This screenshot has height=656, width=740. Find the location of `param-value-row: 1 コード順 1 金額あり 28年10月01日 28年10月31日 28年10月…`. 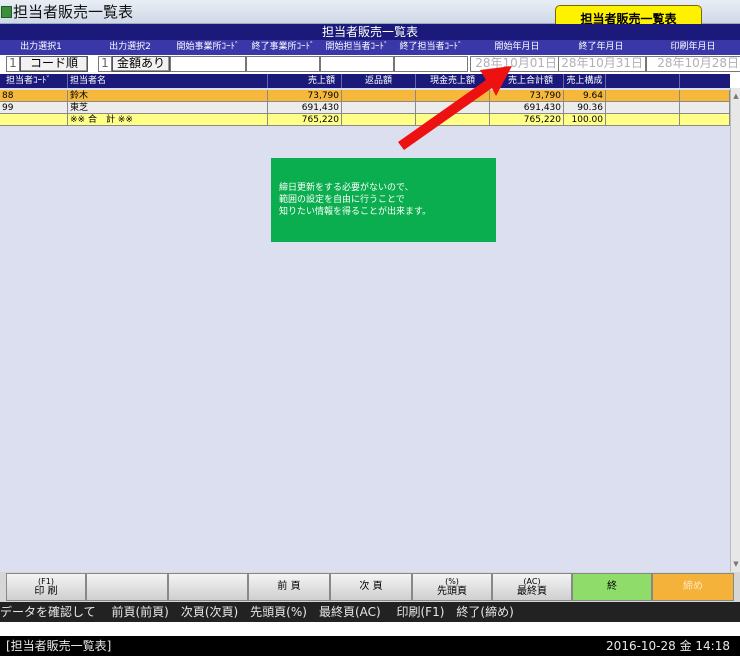

param-value-row: 1 コード順 1 金額あり 28年10月01日 28年10月31日 28年10月… is located at coordinates (370, 63).